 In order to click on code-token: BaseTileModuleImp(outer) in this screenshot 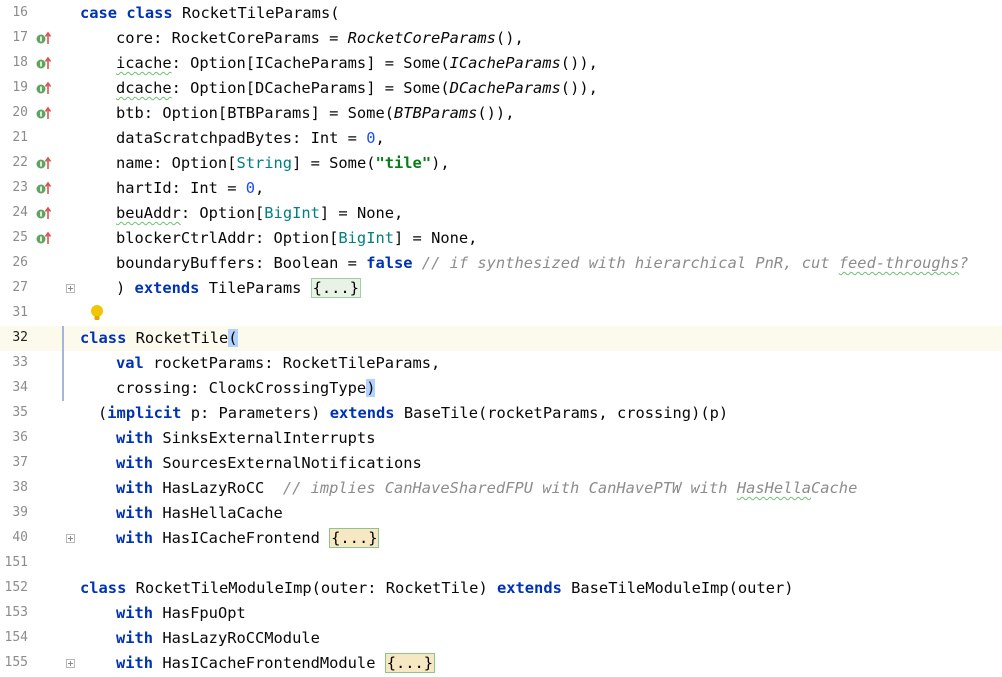, I will do `click(682, 588)`.